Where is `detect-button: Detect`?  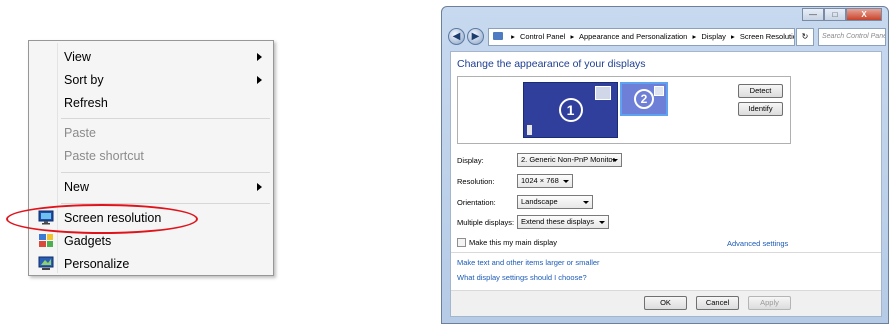
detect-button: Detect is located at coordinates (760, 91).